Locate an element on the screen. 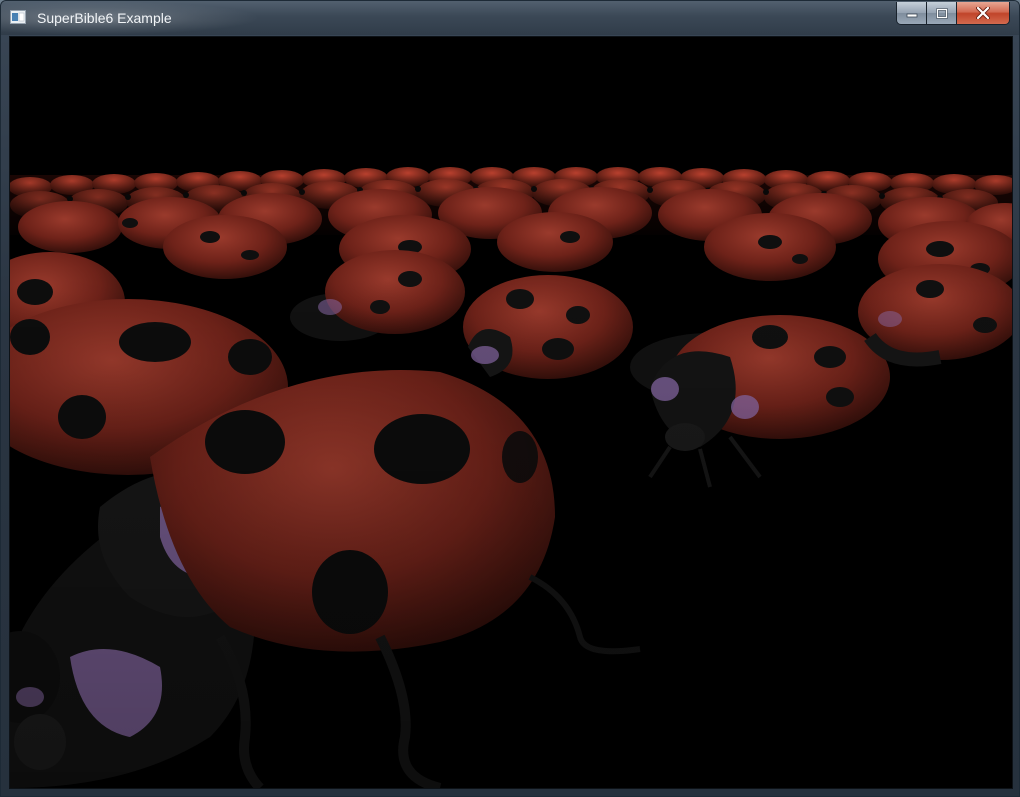  app-window-icon is located at coordinates (18, 17).